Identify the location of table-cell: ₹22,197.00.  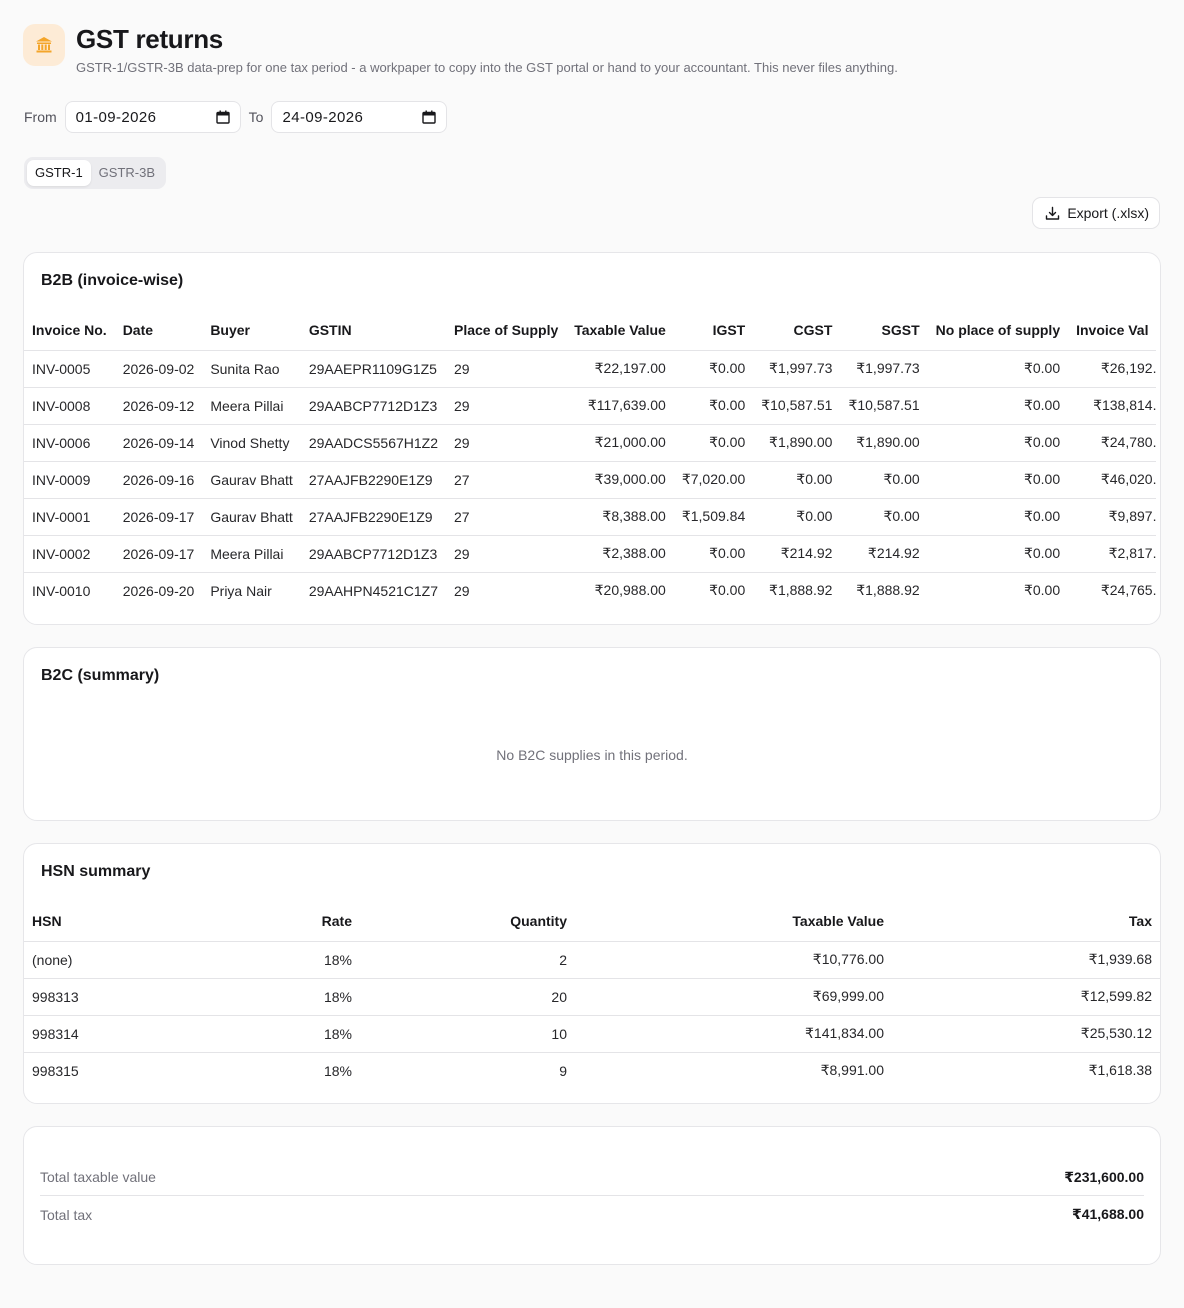
(620, 369).